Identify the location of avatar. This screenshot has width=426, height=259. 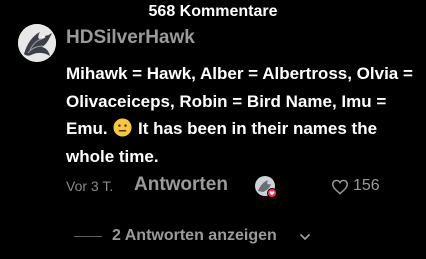
(37, 43).